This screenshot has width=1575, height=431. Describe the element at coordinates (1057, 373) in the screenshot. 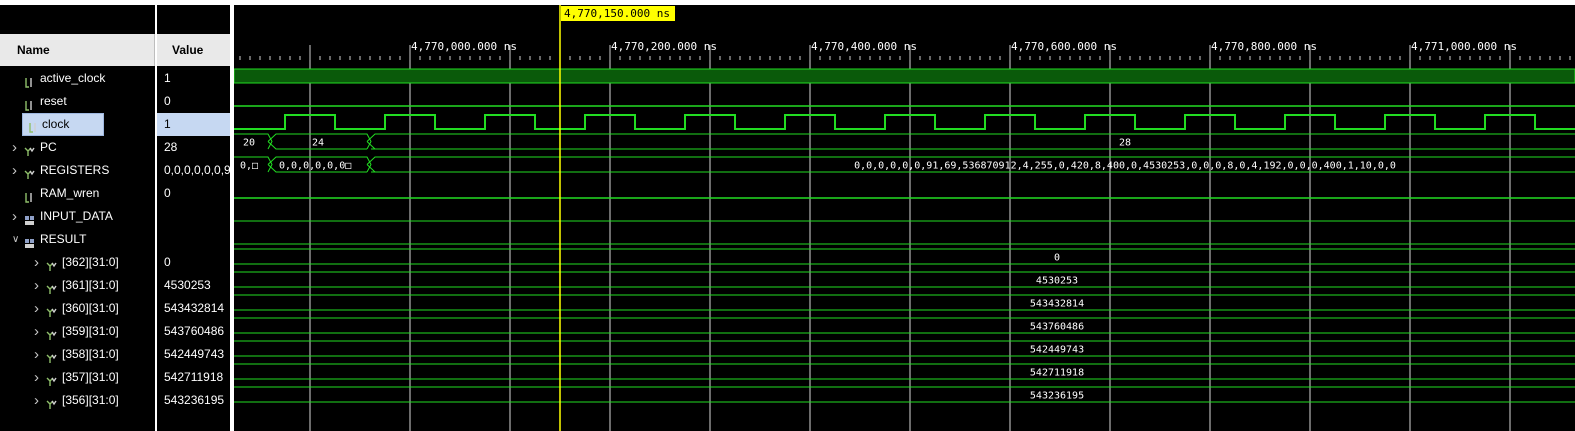

I see `result-element-bus-label: 542711918` at that location.